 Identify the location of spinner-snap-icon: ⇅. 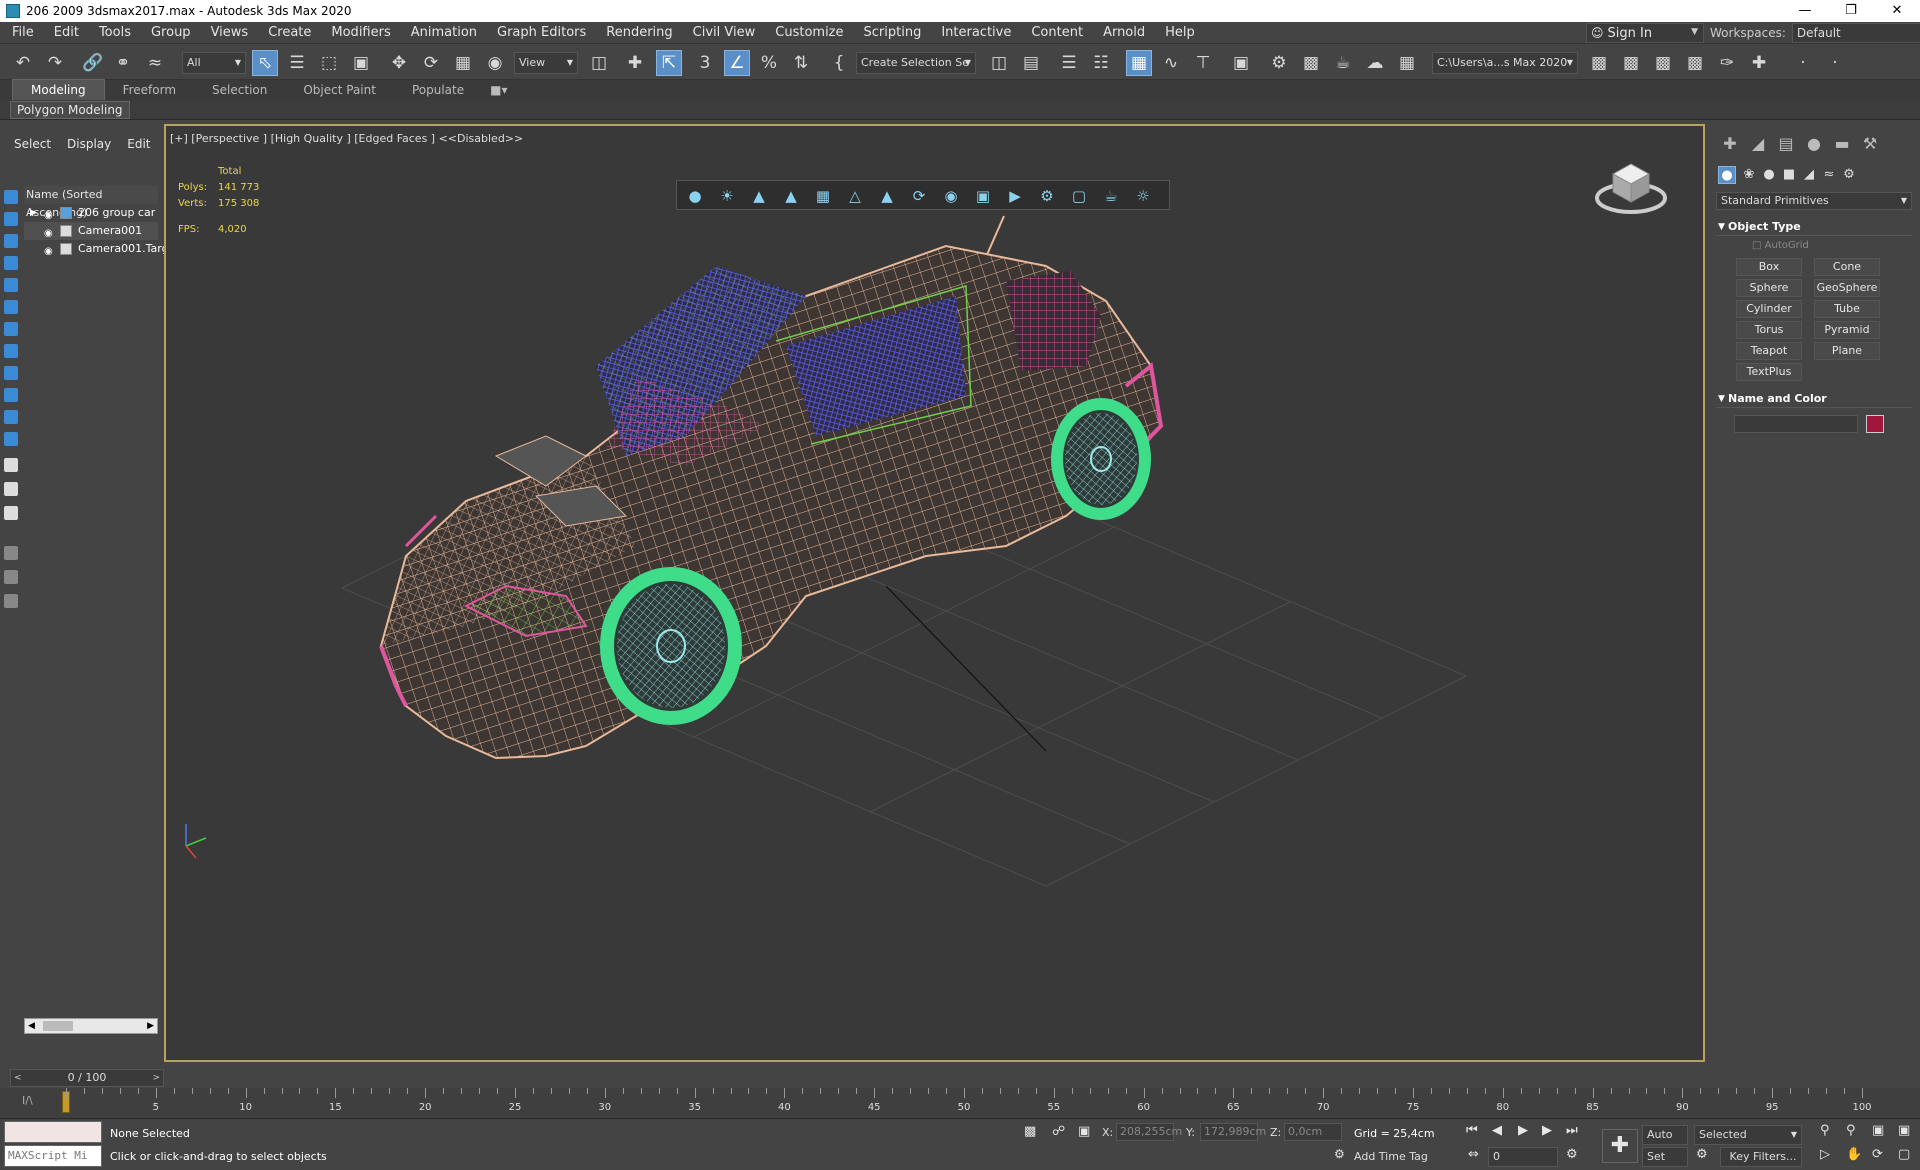
(801, 63).